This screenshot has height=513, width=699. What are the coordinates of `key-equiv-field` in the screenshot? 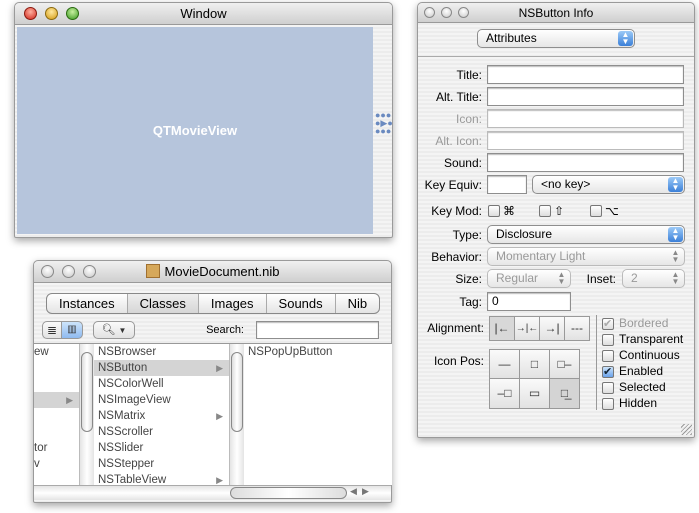 It's located at (507, 184).